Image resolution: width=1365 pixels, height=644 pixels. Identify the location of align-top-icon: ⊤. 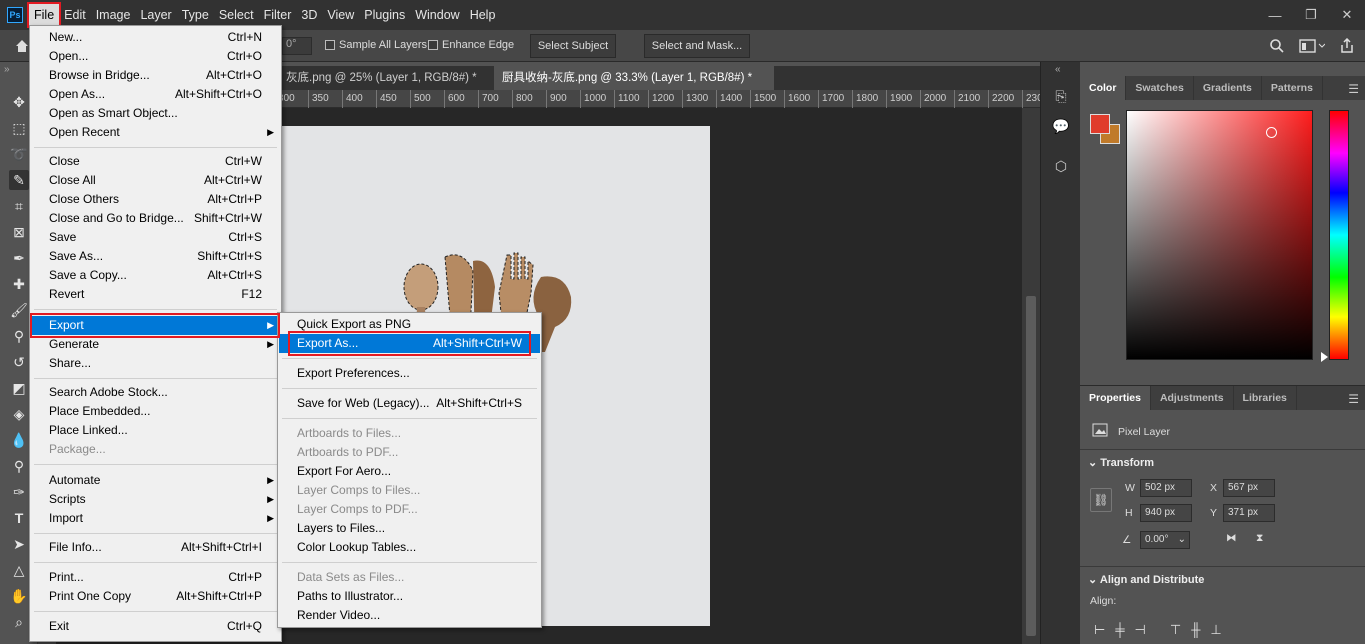
(1175, 630).